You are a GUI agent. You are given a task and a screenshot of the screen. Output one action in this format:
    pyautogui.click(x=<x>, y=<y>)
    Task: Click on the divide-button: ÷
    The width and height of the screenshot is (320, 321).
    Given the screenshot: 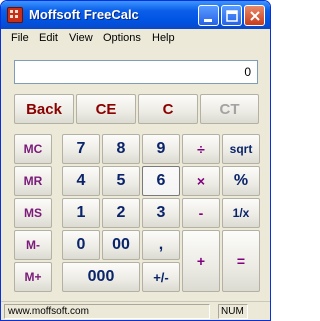 What is the action you would take?
    pyautogui.click(x=201, y=149)
    